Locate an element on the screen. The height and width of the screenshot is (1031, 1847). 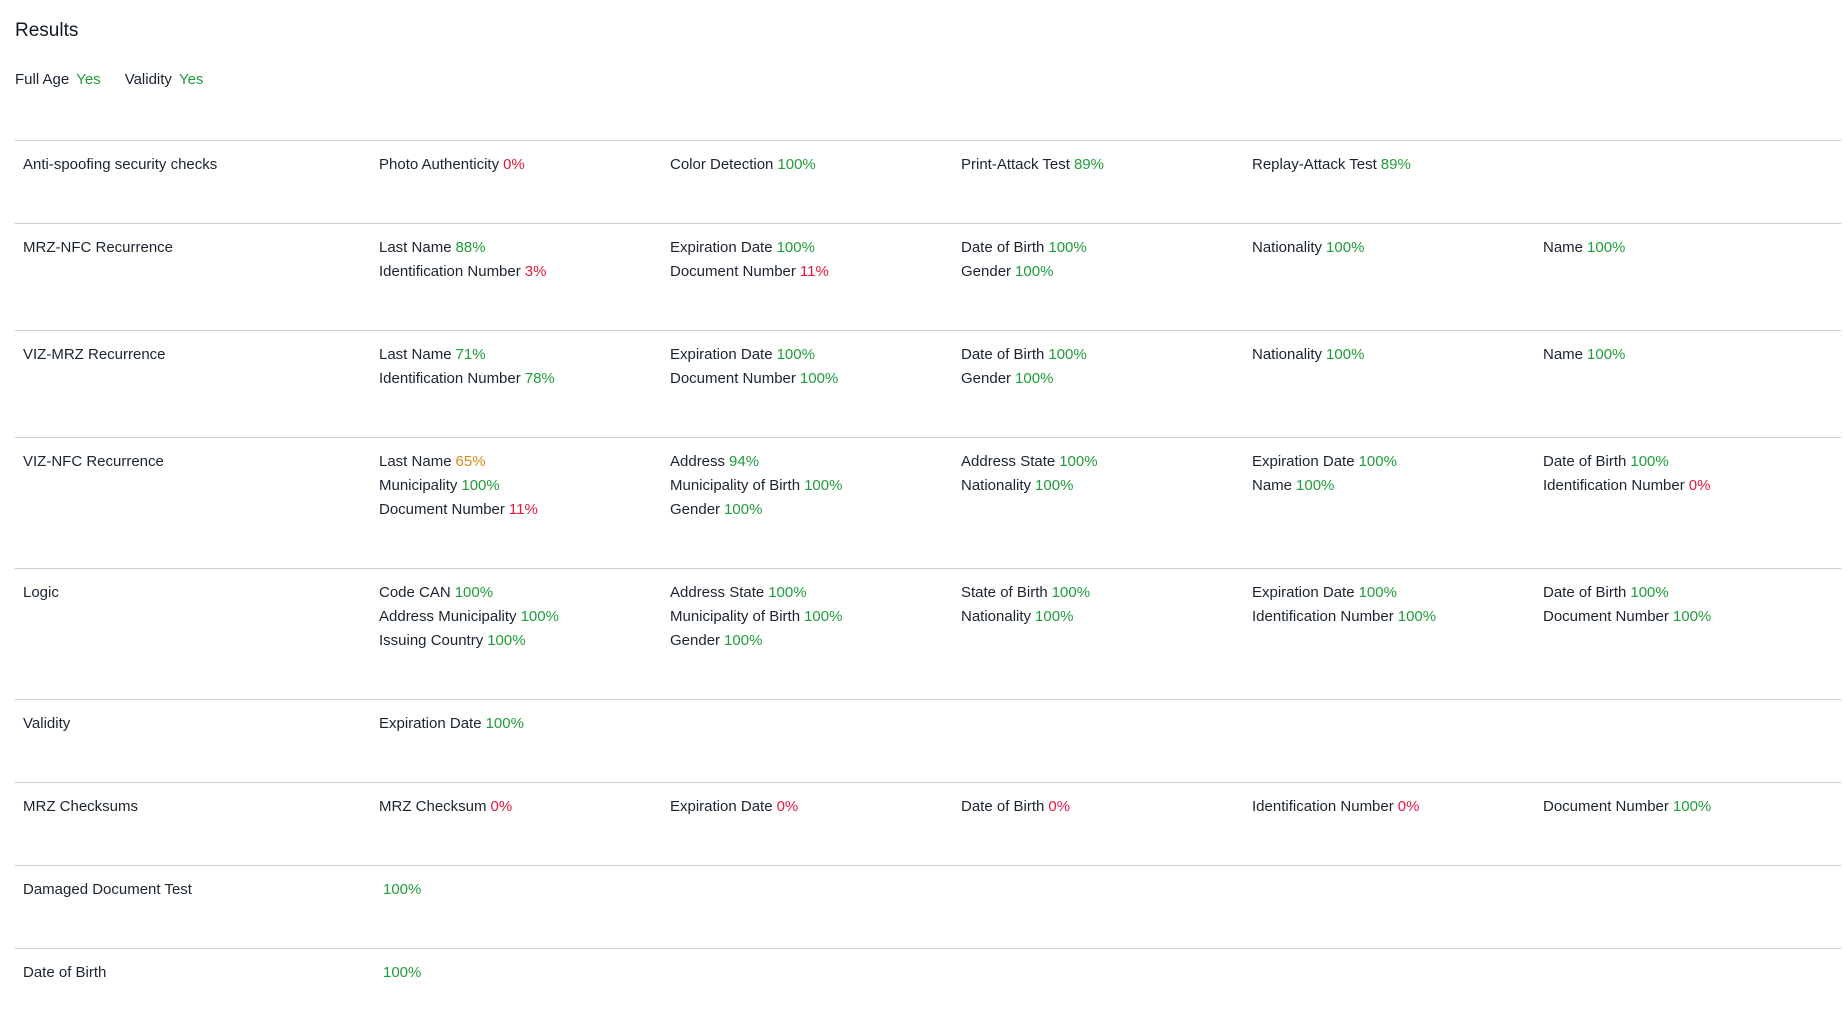
check-percentage: 71% is located at coordinates (470, 354).